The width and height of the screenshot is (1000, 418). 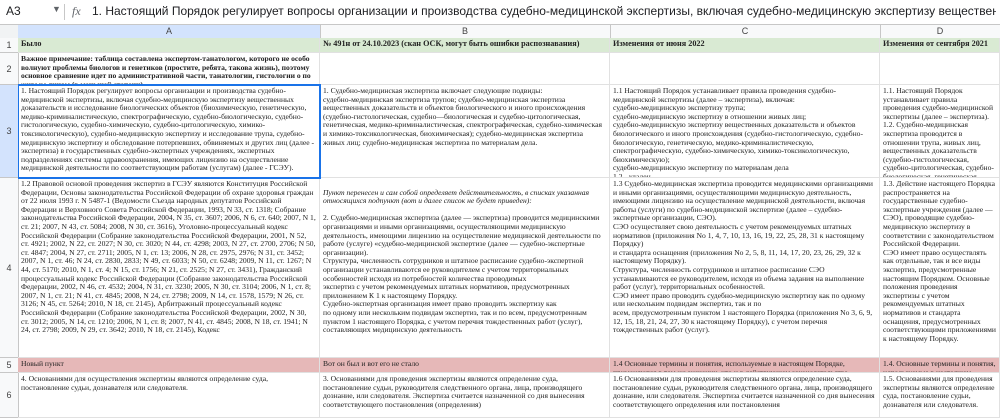 I want to click on cell-d1: Изменения от сентября 2021, so click(x=940, y=45).